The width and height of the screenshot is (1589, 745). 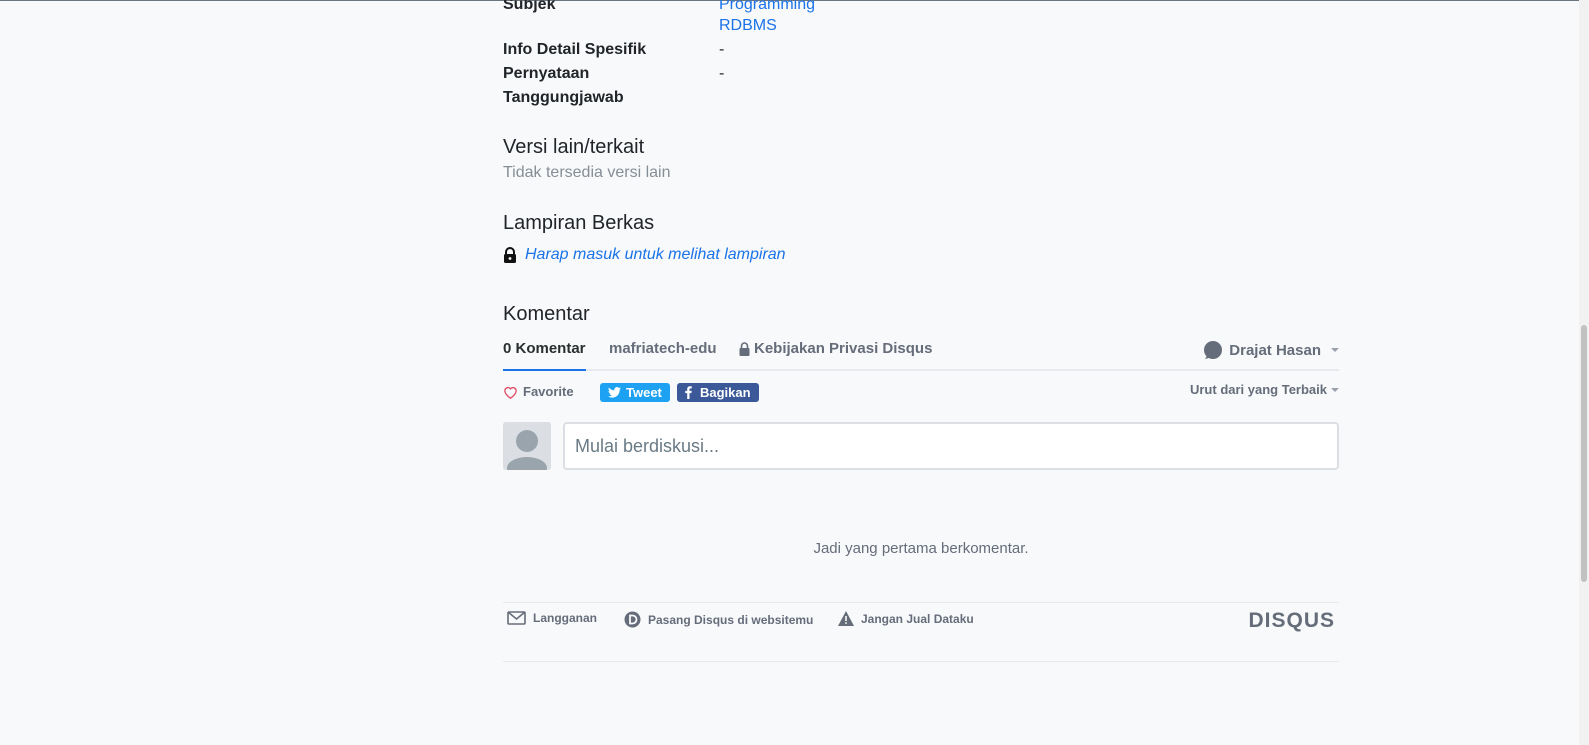 I want to click on chat-bubble-icon, so click(x=1213, y=350).